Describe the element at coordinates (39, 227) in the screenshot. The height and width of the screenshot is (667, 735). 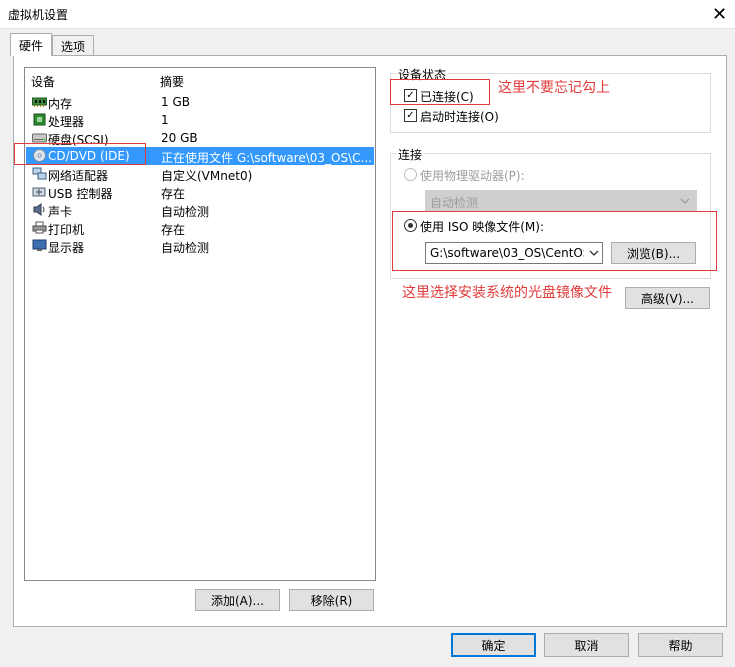
I see `printer-icon` at that location.